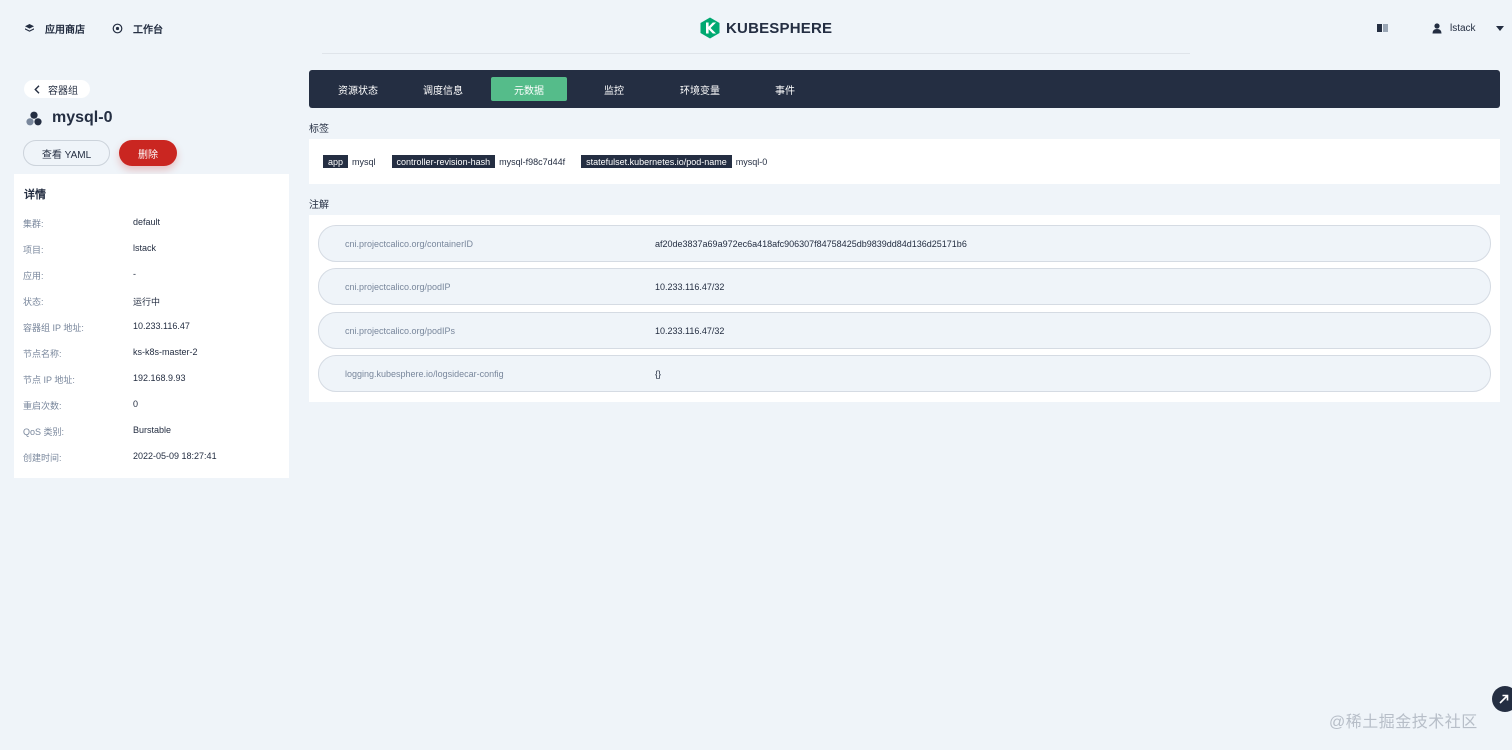 This screenshot has height=750, width=1512. I want to click on detail-tabs: 资源状态 调度信息 元数据 监控 环境变量 事件, so click(904, 89).